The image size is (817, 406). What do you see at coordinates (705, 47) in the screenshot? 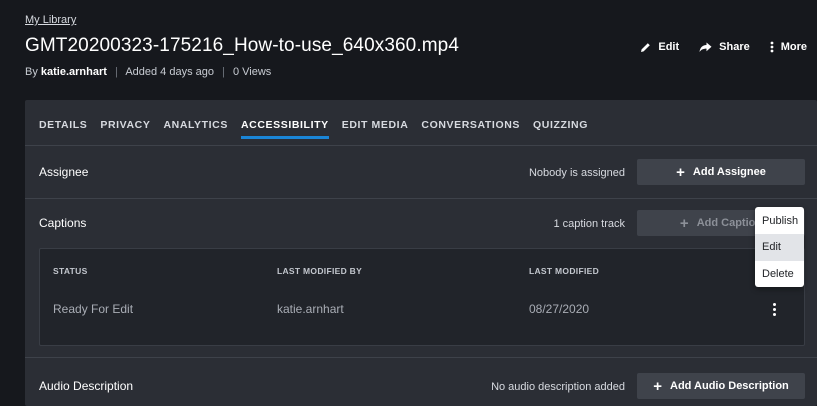
I see `share-arrow-icon` at bounding box center [705, 47].